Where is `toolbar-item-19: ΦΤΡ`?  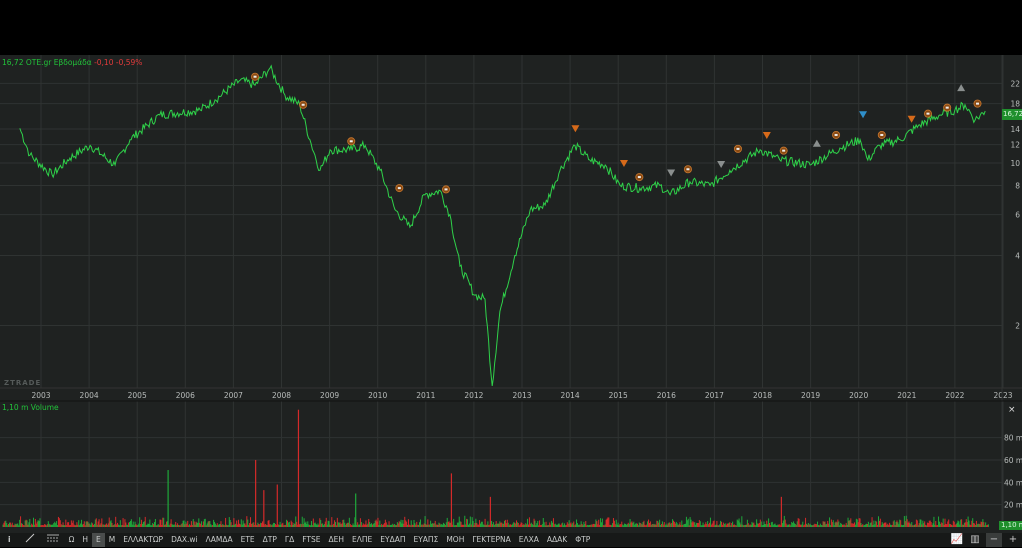 toolbar-item-19: ΦΤΡ is located at coordinates (582, 540).